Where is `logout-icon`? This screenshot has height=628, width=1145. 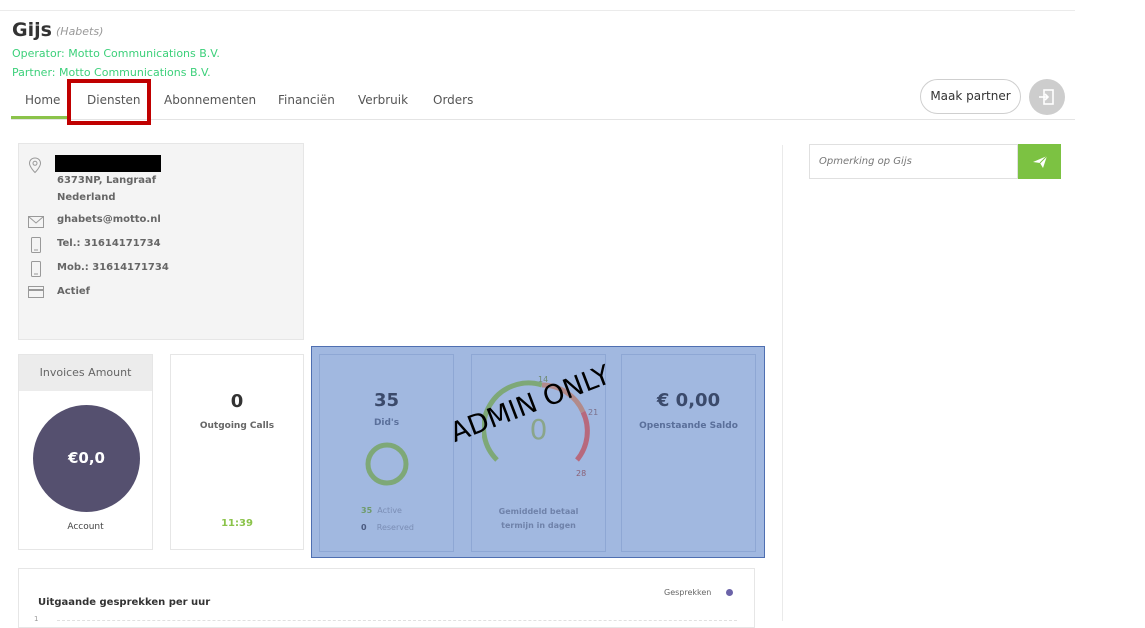
logout-icon is located at coordinates (1046, 97).